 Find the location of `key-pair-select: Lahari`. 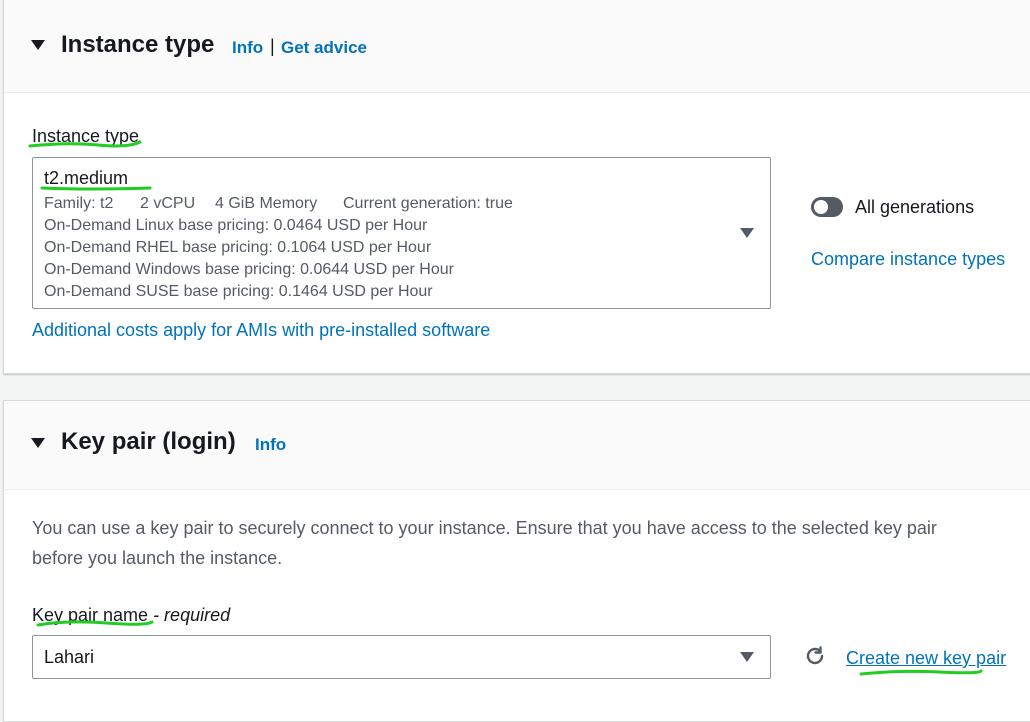

key-pair-select: Lahari is located at coordinates (401, 657).